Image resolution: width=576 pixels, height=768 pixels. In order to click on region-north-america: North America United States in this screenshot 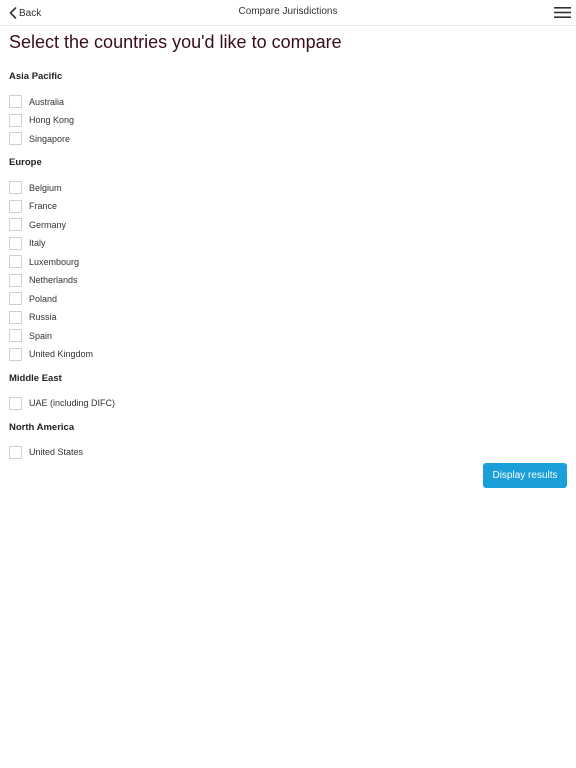, I will do `click(288, 441)`.